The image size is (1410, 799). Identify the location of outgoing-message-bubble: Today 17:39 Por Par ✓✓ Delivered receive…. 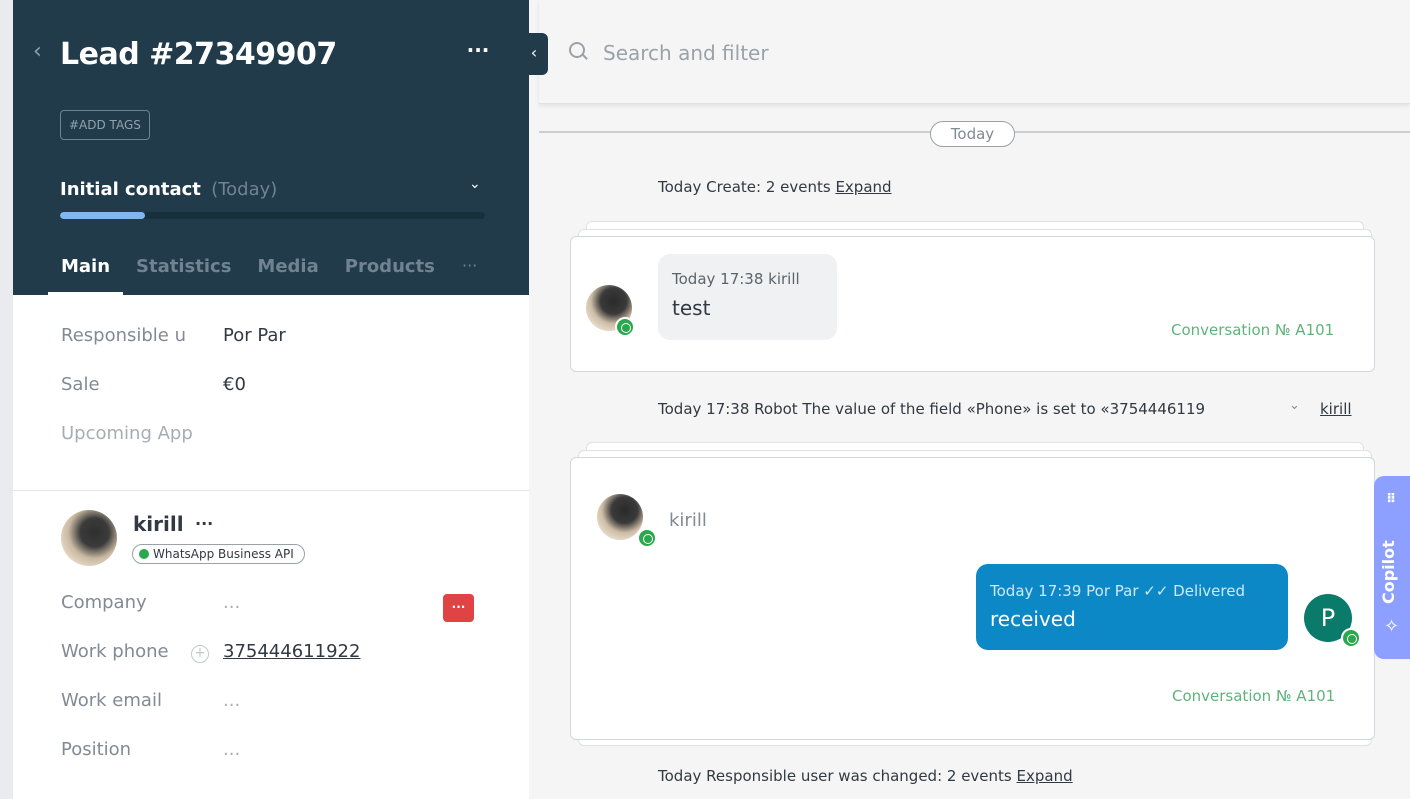
(1132, 607).